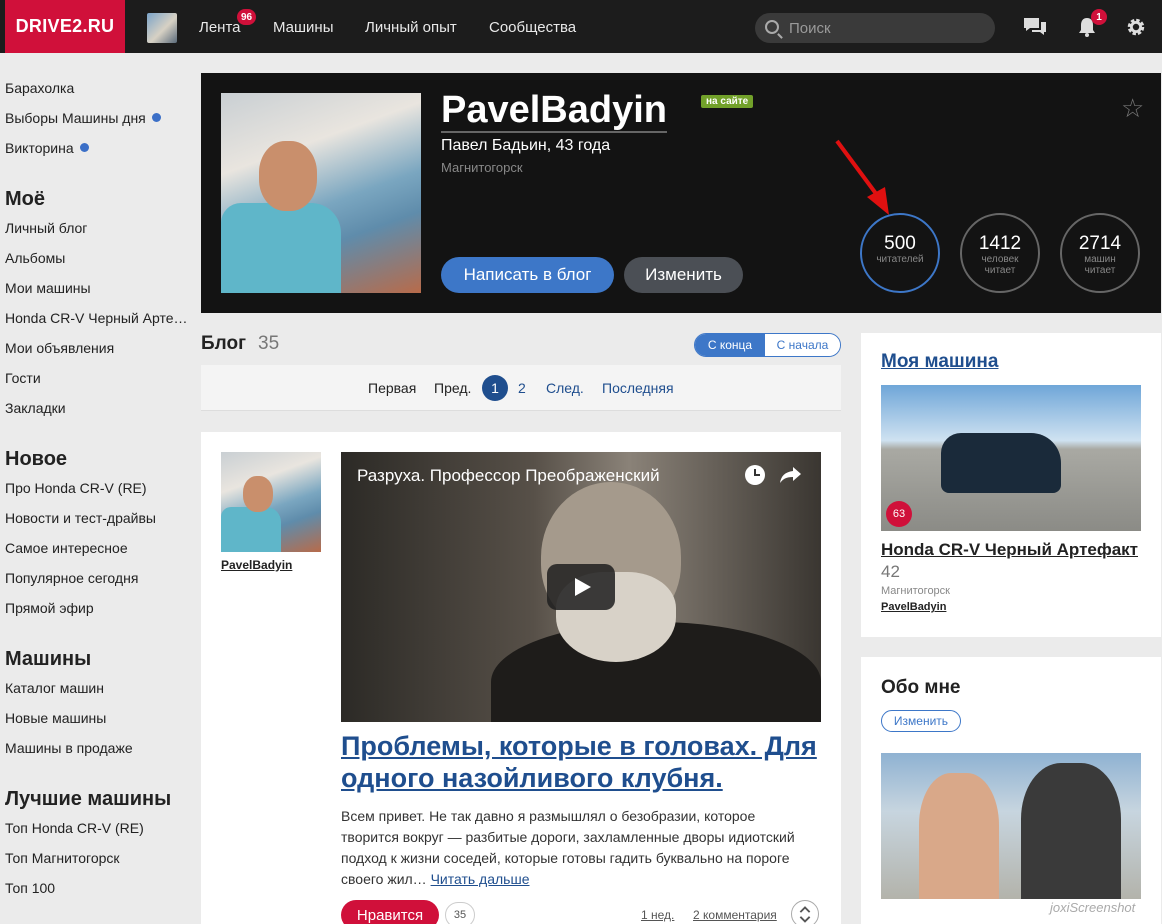  I want to click on sort-toggle: С конца С начала, so click(767, 345).